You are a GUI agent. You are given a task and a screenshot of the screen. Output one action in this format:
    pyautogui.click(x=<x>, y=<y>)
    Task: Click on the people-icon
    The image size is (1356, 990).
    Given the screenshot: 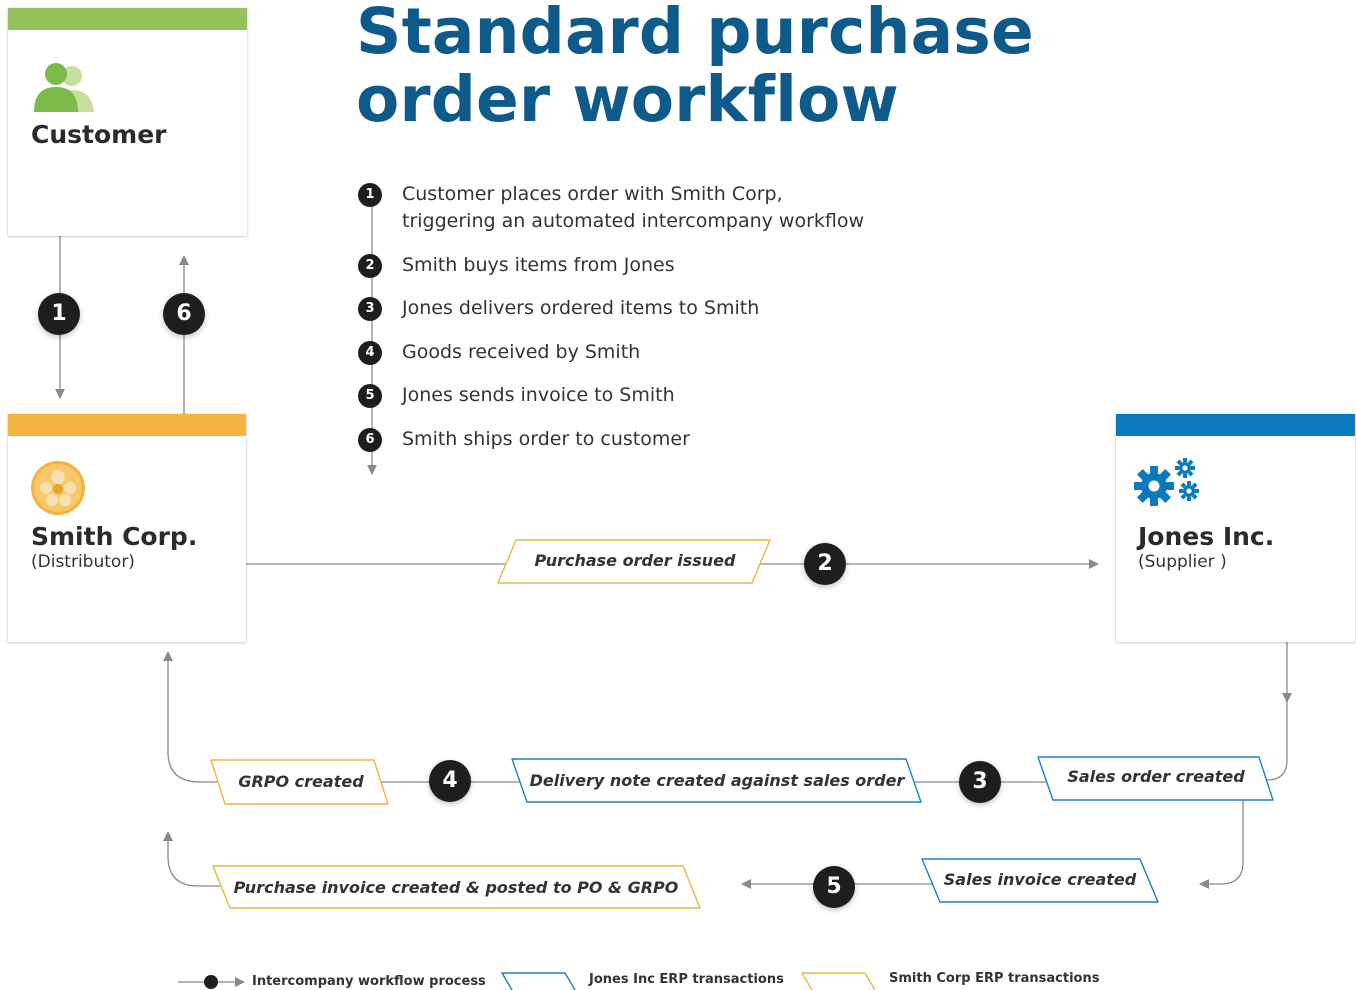 What is the action you would take?
    pyautogui.click(x=64, y=87)
    